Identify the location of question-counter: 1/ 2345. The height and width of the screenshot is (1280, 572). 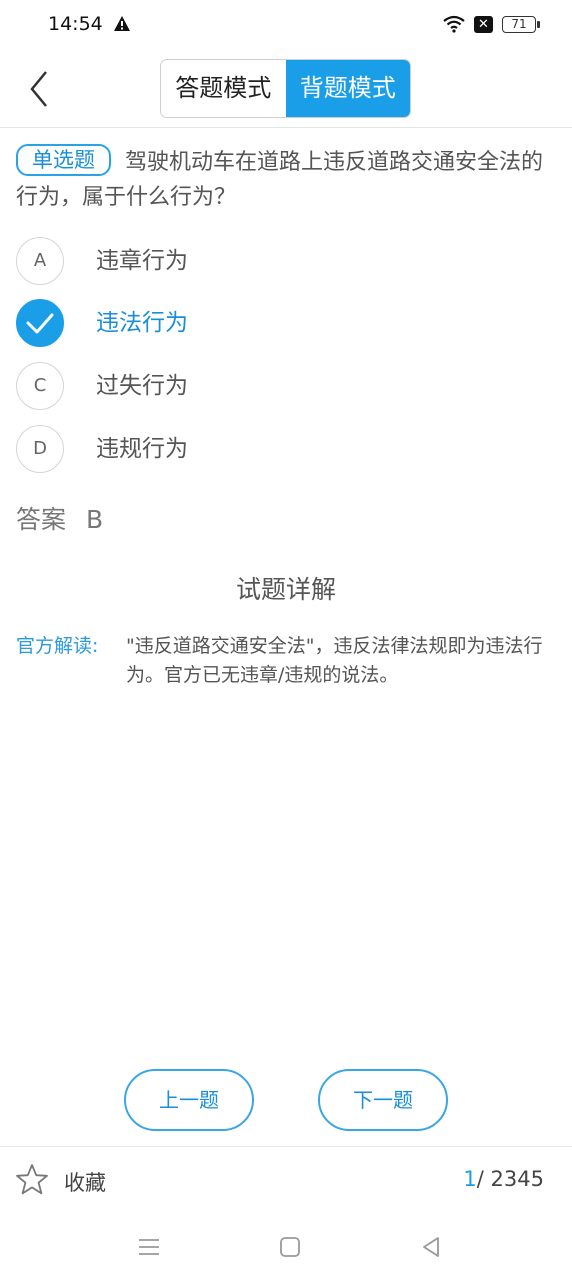
(503, 1179).